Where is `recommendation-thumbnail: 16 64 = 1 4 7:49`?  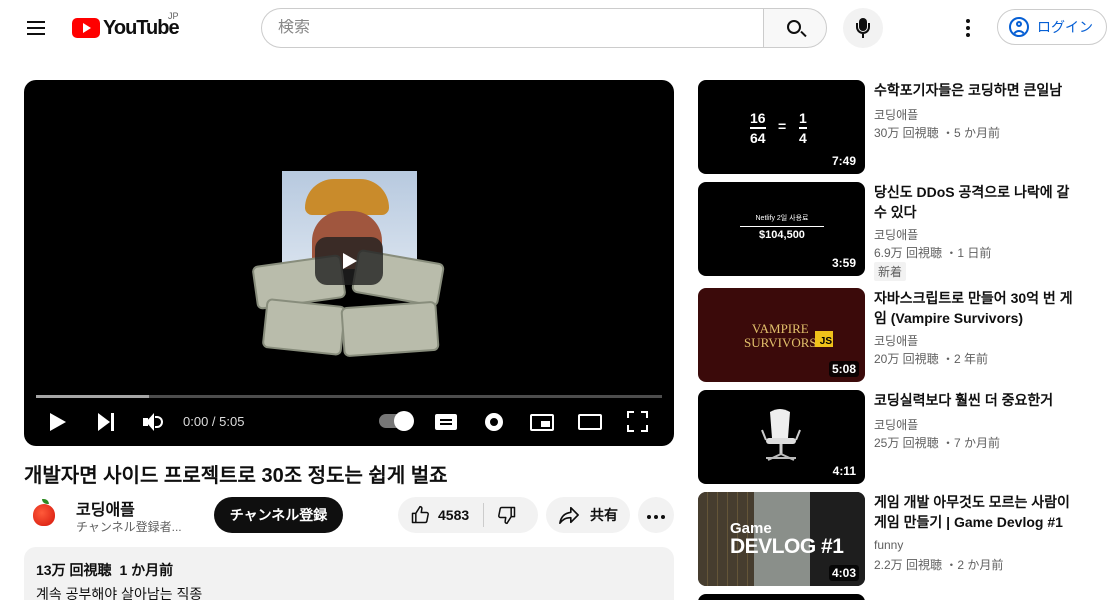
recommendation-thumbnail: 16 64 = 1 4 7:49 is located at coordinates (781, 127).